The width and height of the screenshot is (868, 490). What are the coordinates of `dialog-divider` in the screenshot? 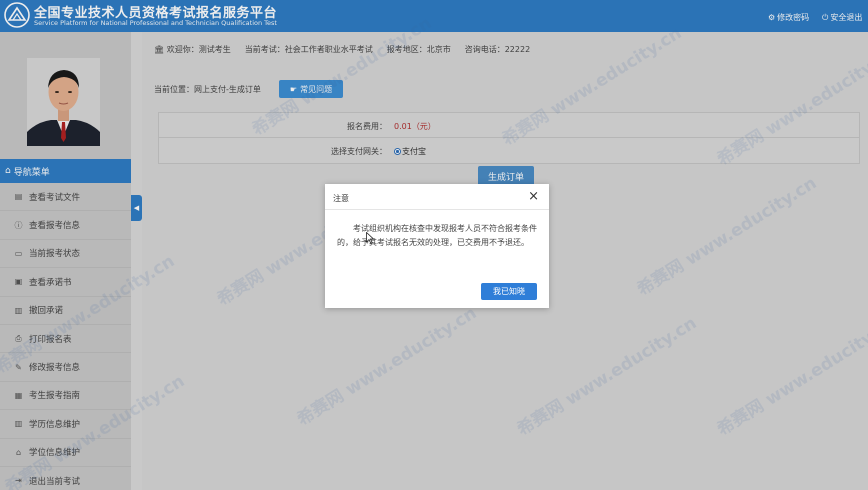 It's located at (437, 209).